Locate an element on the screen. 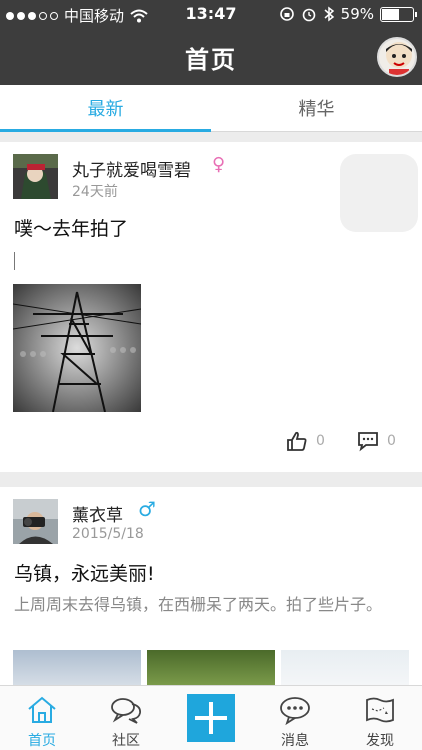 Image resolution: width=422 pixels, height=750 pixels. post-thumbnails is located at coordinates (211, 667).